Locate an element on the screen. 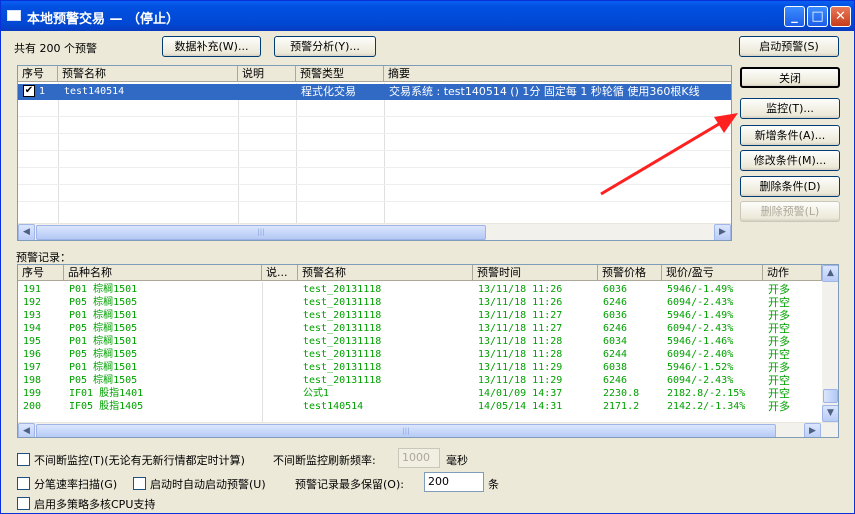 Image resolution: width=855 pixels, height=514 pixels. col-header-index: 序号 is located at coordinates (38, 74).